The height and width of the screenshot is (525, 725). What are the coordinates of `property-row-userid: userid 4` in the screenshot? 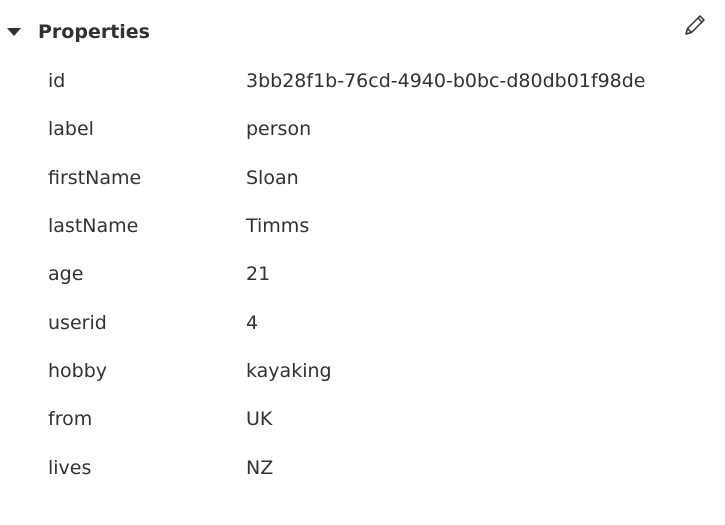 It's located at (362, 322).